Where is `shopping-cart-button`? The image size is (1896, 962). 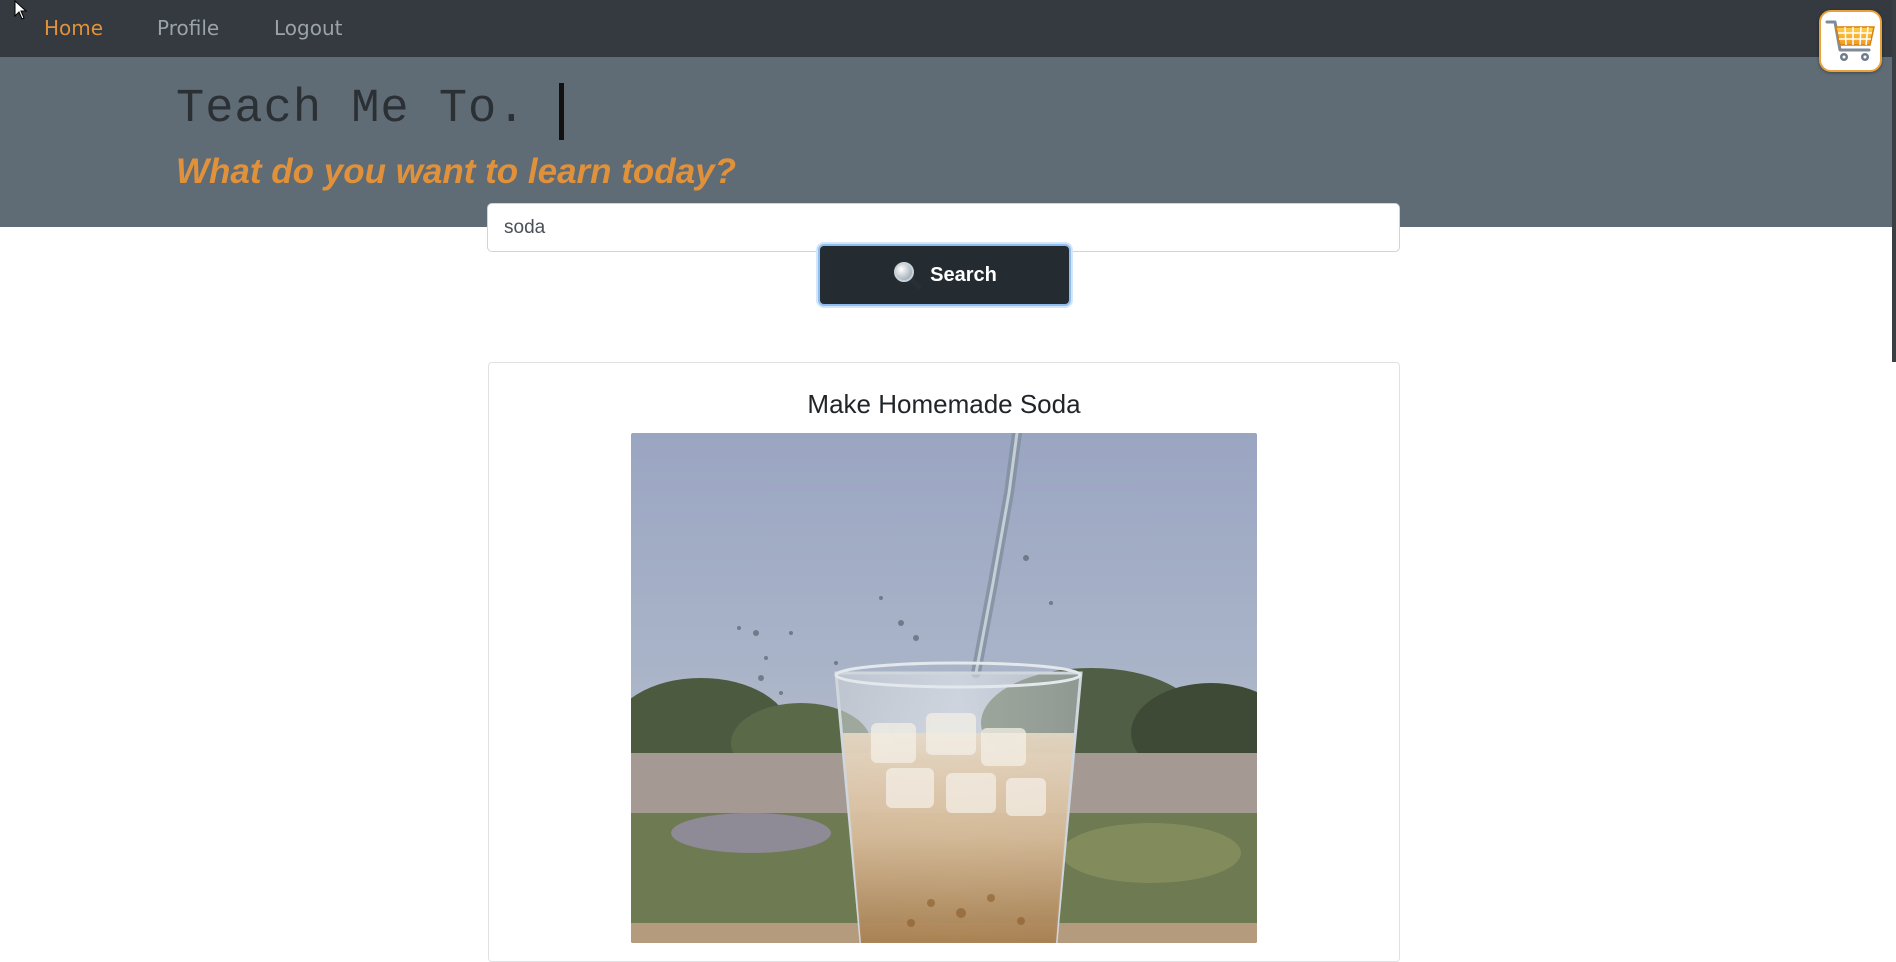 shopping-cart-button is located at coordinates (1850, 41).